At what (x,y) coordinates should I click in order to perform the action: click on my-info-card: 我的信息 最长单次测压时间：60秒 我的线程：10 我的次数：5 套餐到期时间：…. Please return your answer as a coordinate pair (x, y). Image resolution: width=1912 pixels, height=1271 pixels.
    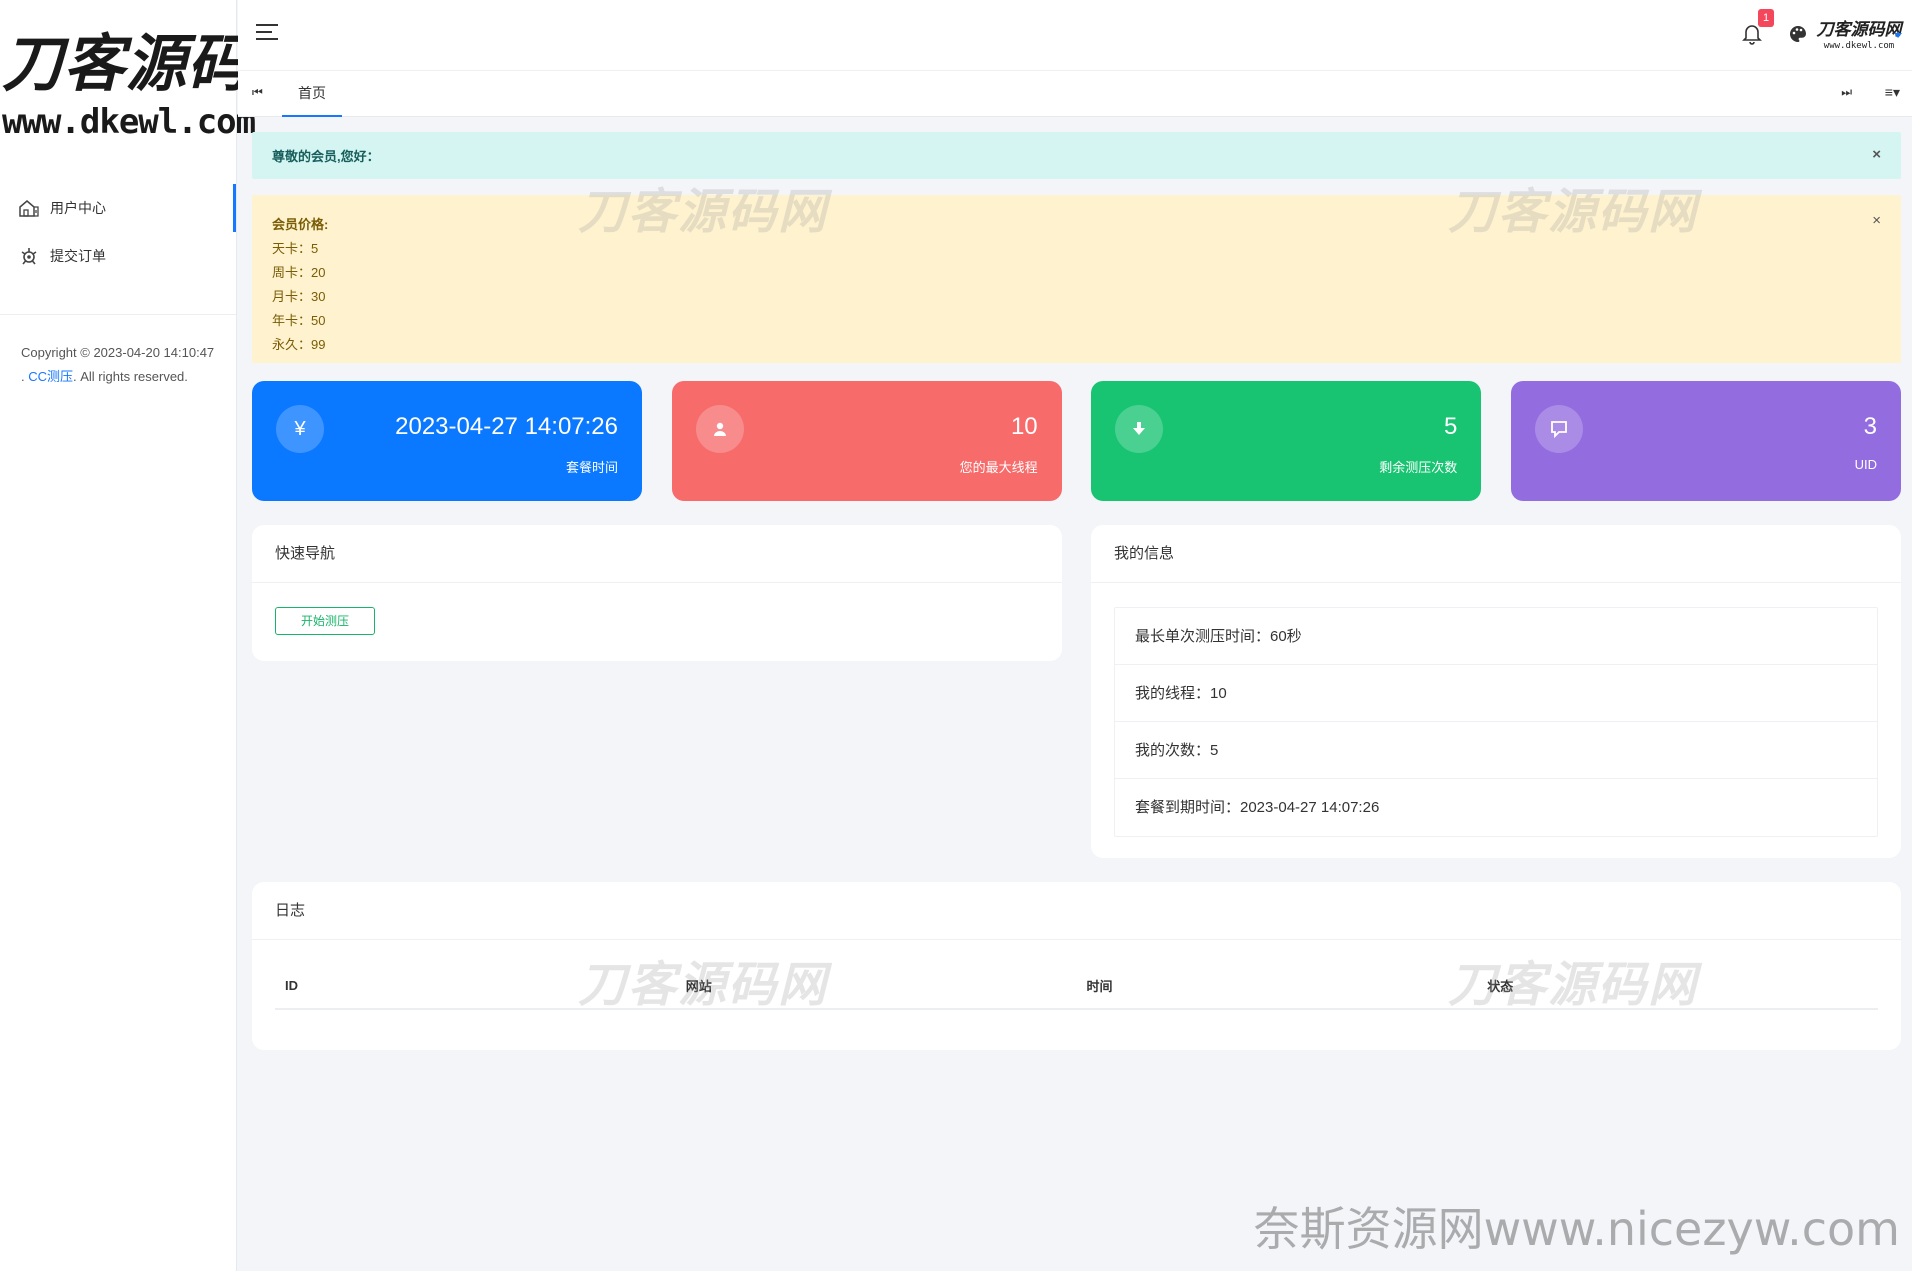
    Looking at the image, I should click on (1496, 691).